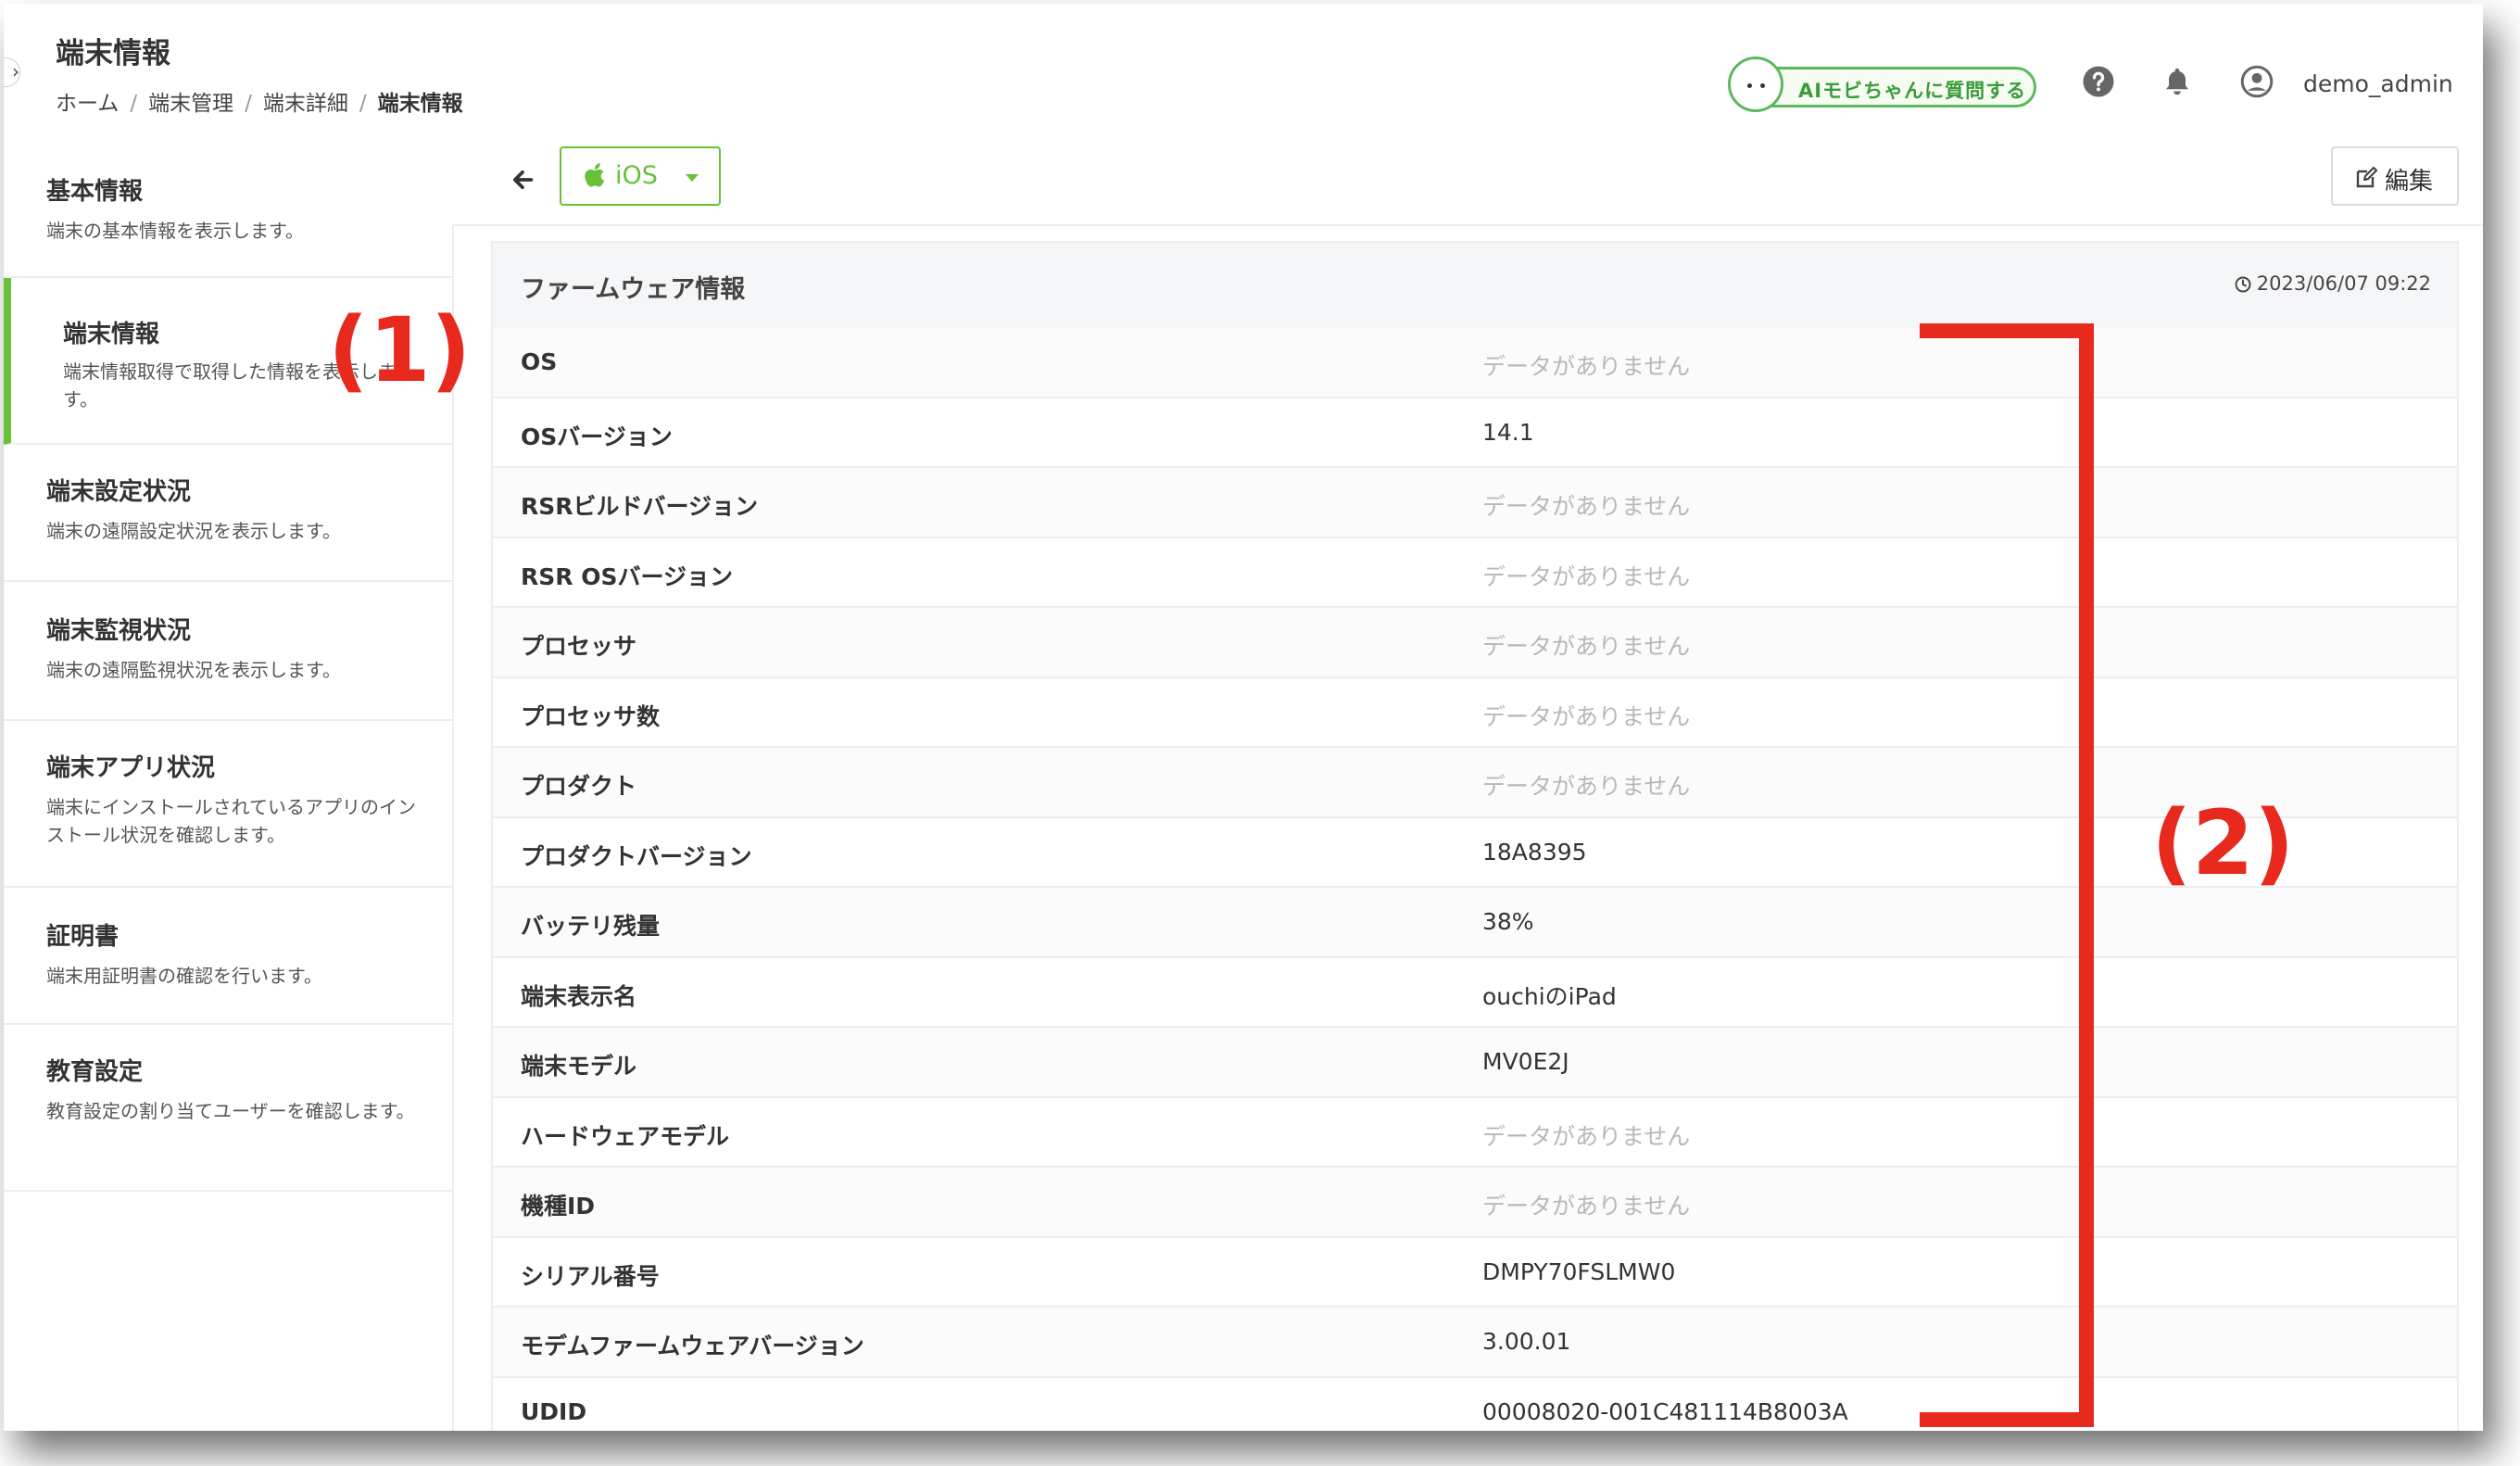 The height and width of the screenshot is (1466, 2520). Describe the element at coordinates (2098, 81) in the screenshot. I see `help-icon` at that location.